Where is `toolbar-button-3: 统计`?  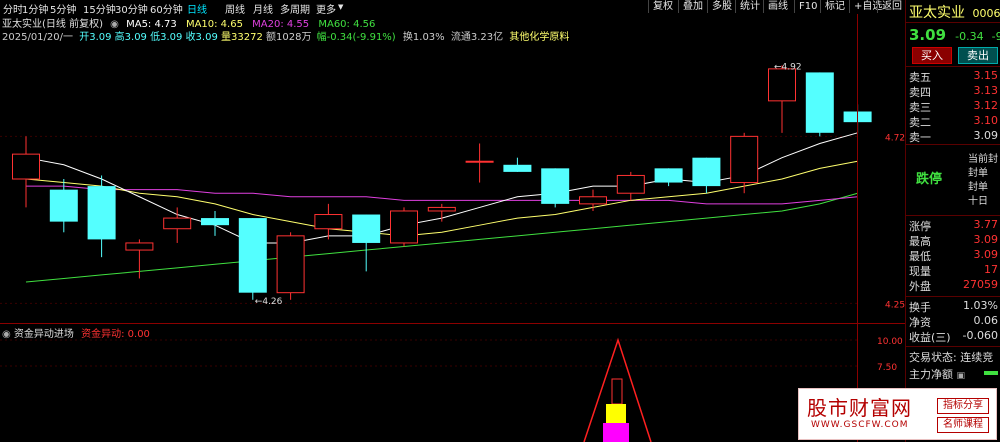
toolbar-button-3: 统计 is located at coordinates (749, 6).